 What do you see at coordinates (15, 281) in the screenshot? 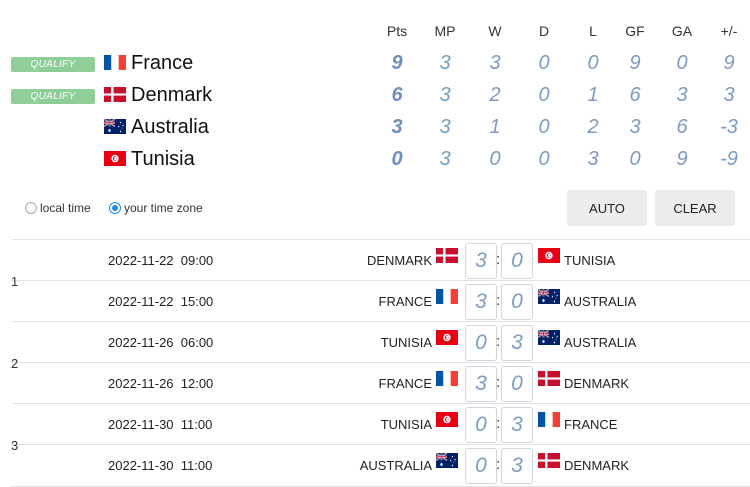
I see `round-label: 1` at bounding box center [15, 281].